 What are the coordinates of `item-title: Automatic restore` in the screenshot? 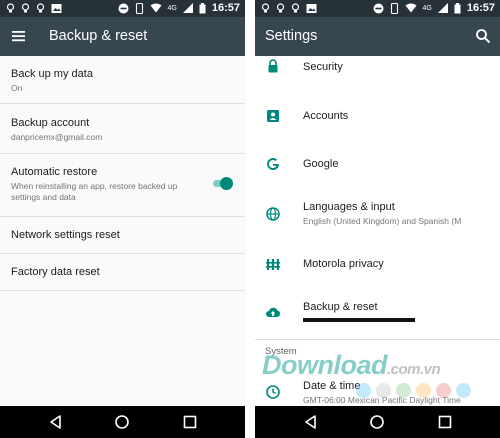 It's located at (54, 172).